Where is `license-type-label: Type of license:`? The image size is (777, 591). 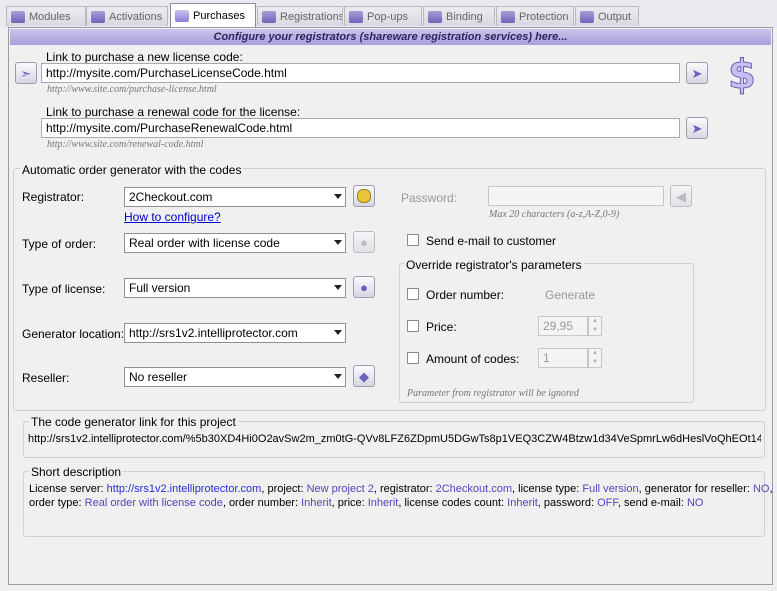 license-type-label: Type of license: is located at coordinates (64, 289).